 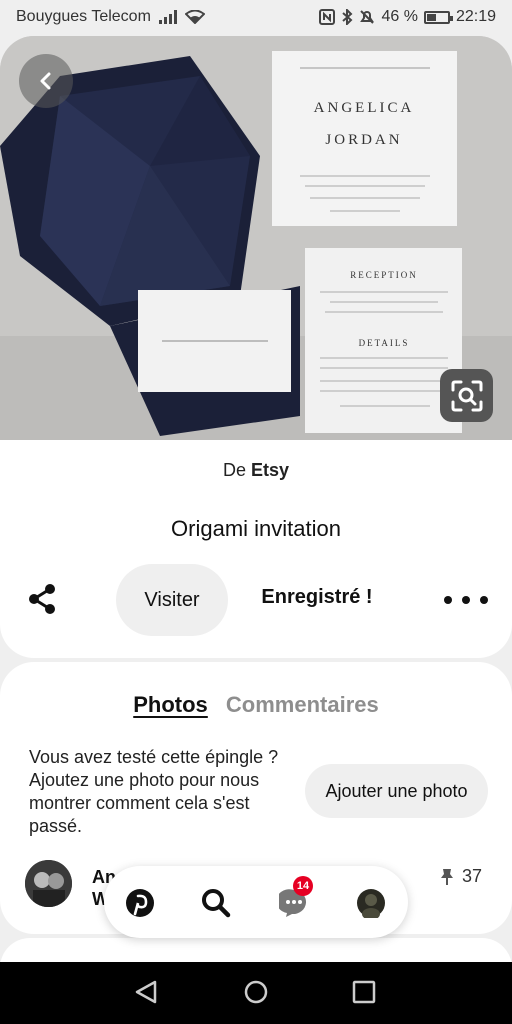 I want to click on profile-tab, so click(x=371, y=903).